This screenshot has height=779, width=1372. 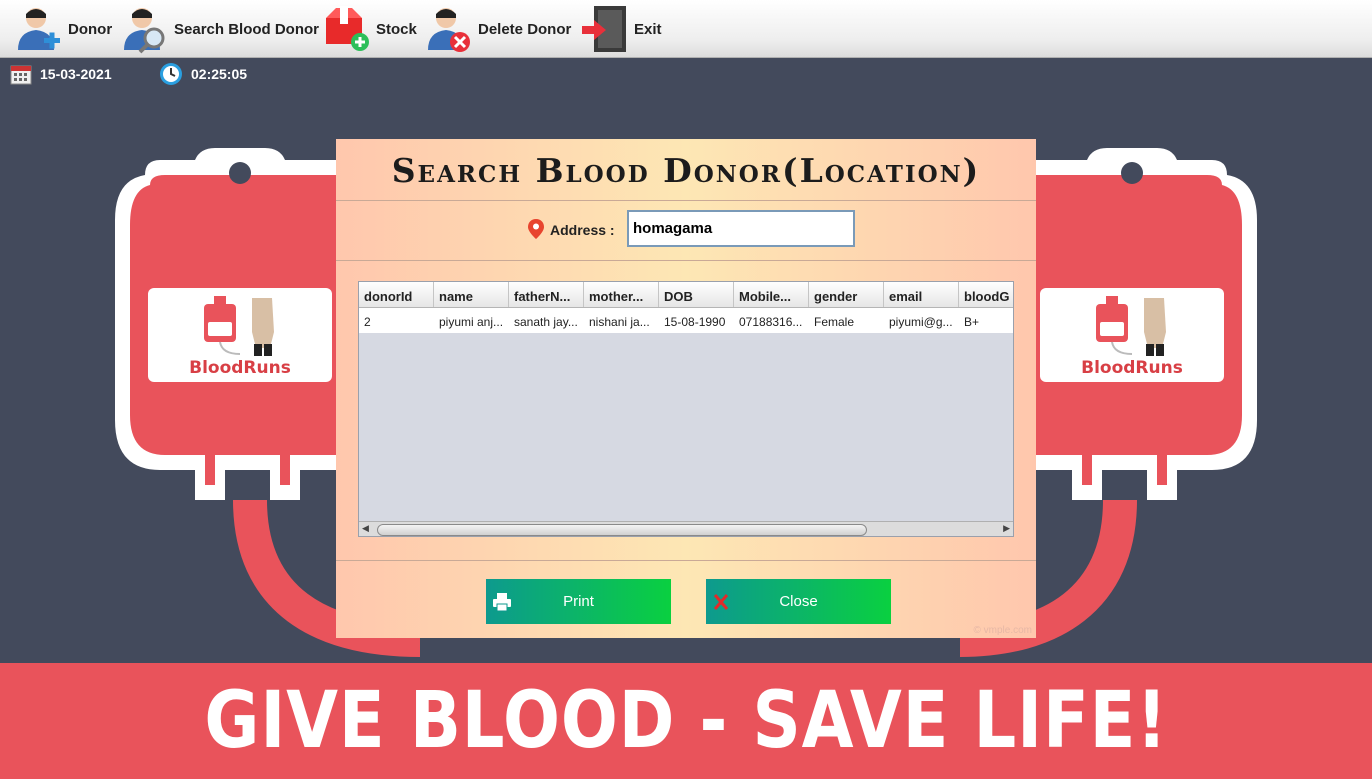 I want to click on close-x-icon, so click(x=721, y=602).